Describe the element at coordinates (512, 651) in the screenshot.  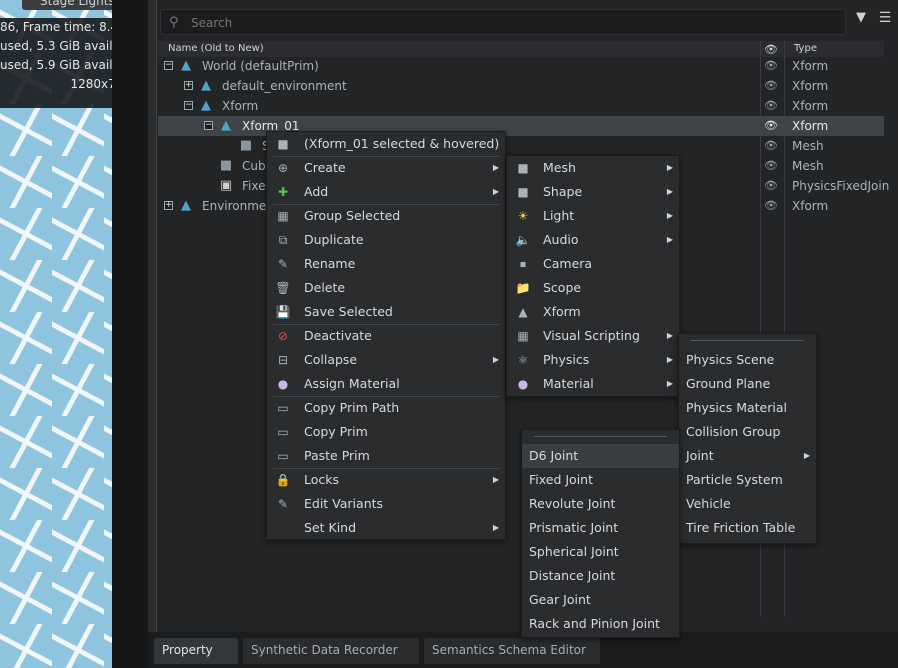
I see `tab-semantics-schema-editor: Semantics Schema Editor` at that location.